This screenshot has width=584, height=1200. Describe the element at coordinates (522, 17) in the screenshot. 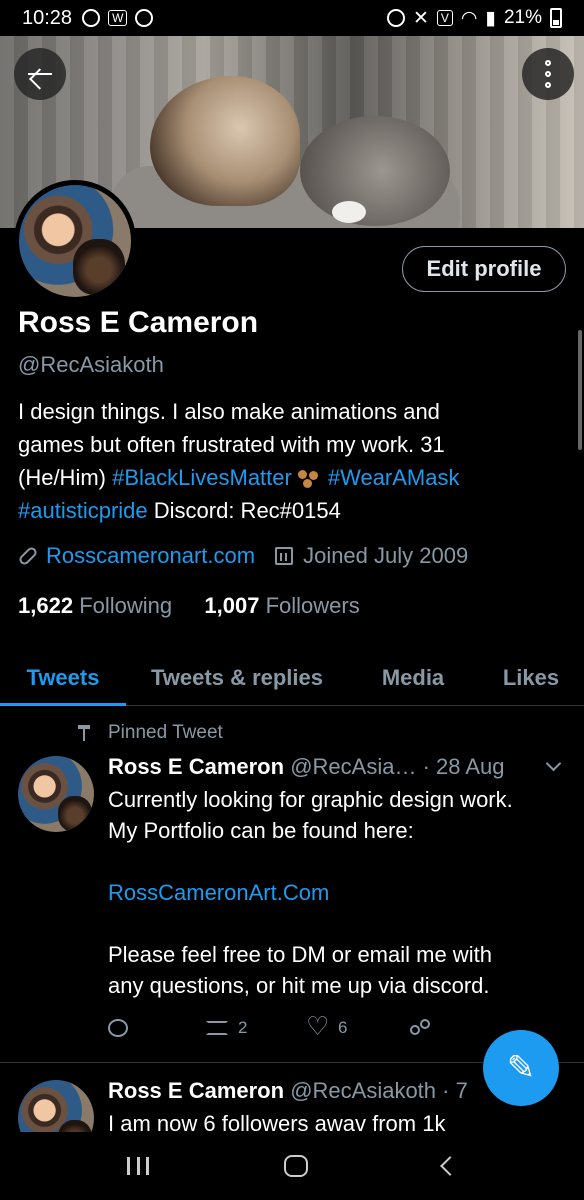

I see `battery-percent: 21%` at that location.